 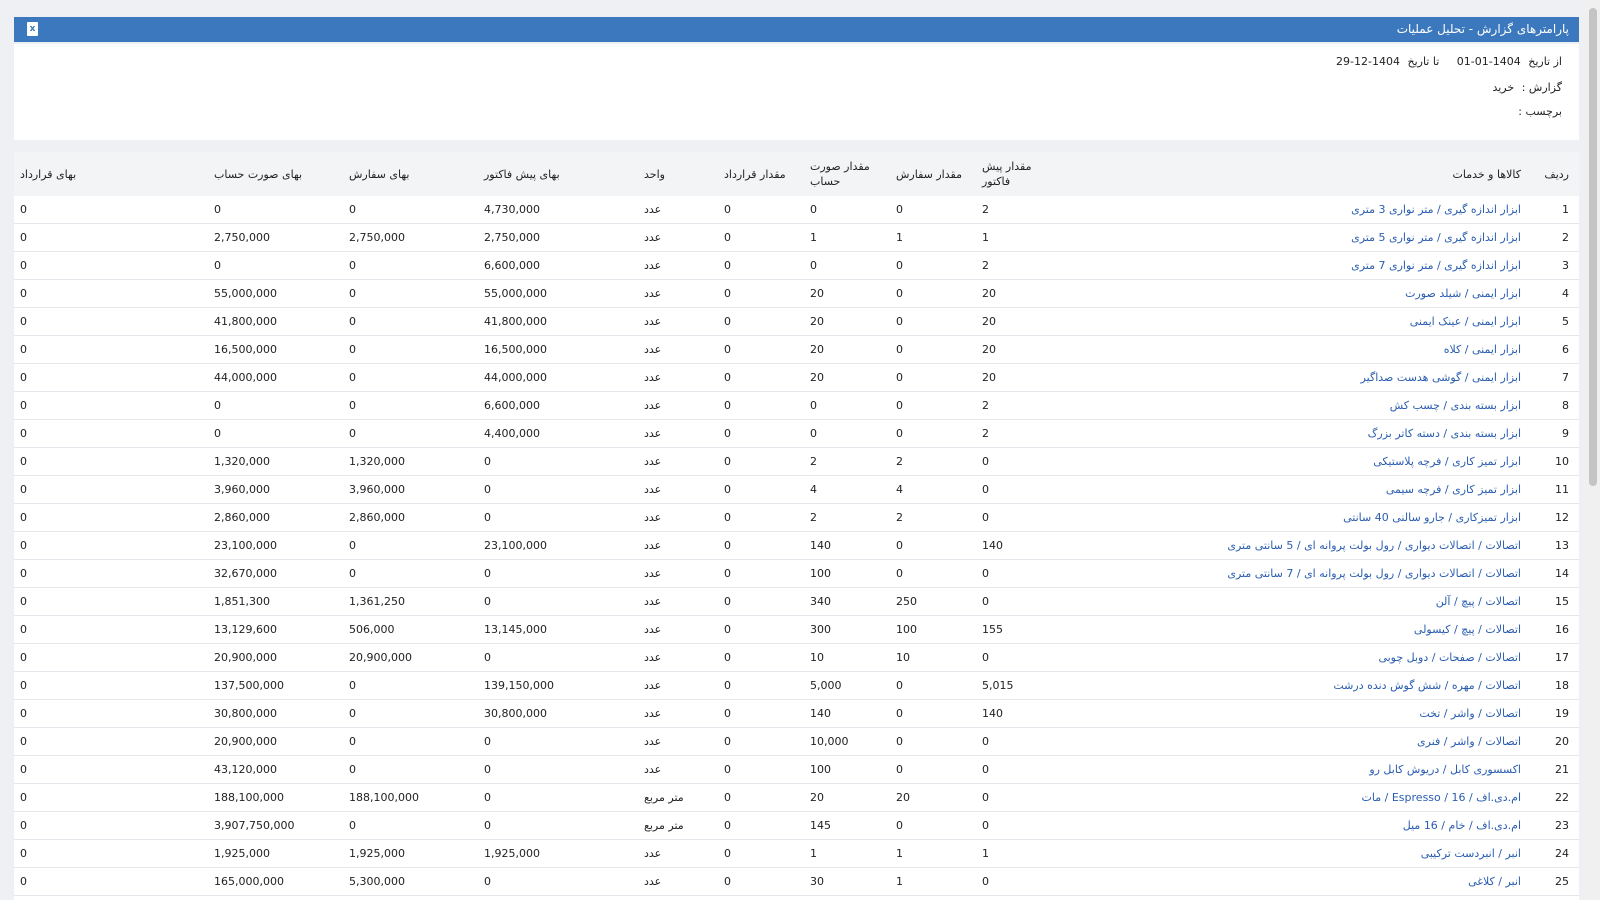 What do you see at coordinates (275, 489) in the screenshot?
I see `cell-invoice-price: 3,960,000` at bounding box center [275, 489].